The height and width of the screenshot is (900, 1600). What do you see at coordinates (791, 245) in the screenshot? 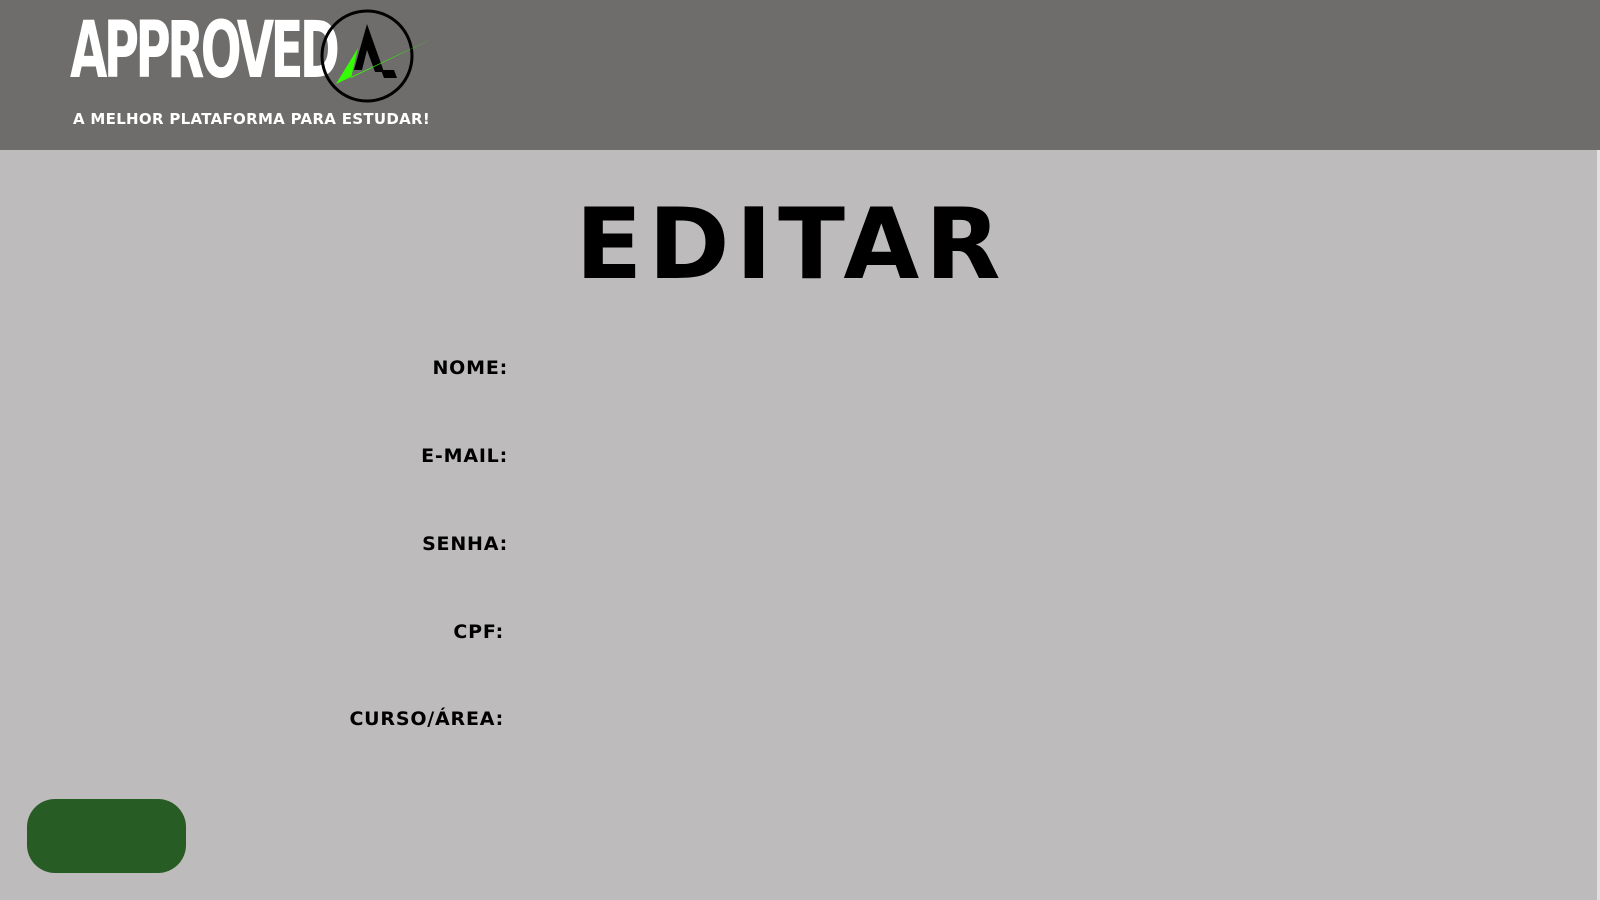
I see `page-title: EDITAR` at bounding box center [791, 245].